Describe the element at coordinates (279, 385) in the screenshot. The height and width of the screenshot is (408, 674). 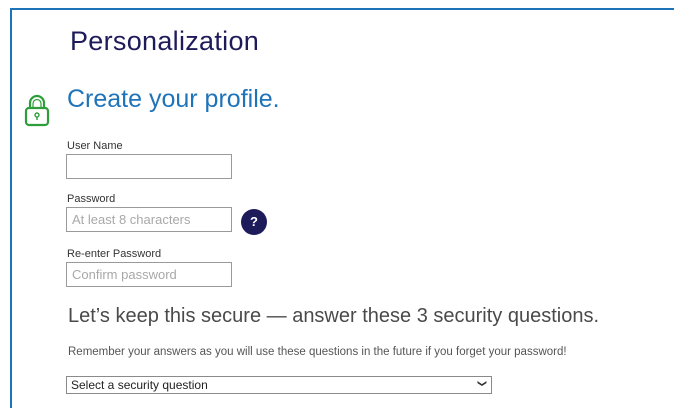
I see `security-question-select: Select a security question ❯` at that location.